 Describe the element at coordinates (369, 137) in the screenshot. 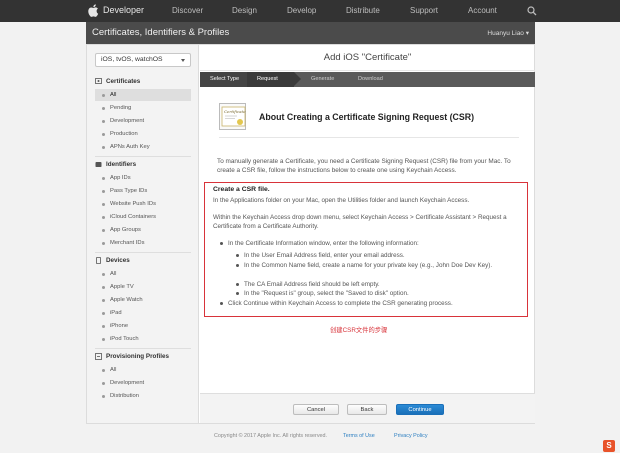

I see `divider` at that location.